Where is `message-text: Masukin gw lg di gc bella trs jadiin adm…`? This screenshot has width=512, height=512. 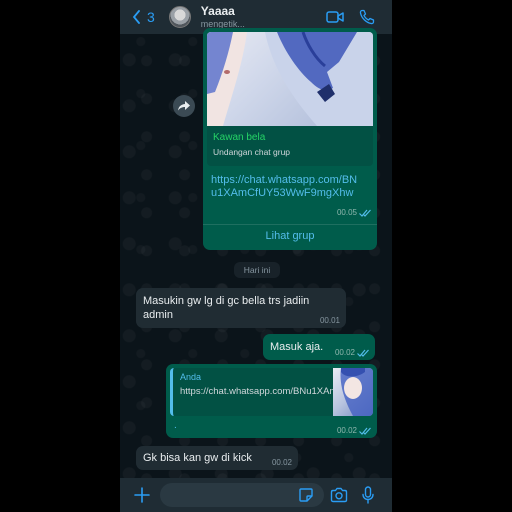
message-text: Masukin gw lg di gc bella trs jadiin adm… is located at coordinates (226, 308).